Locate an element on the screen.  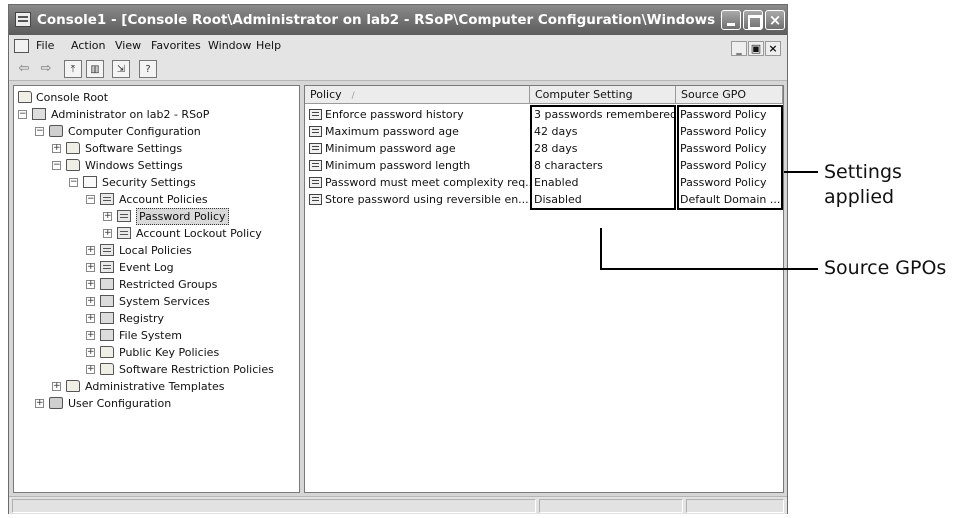
tree-item-label: Security Settings is located at coordinates (149, 182).